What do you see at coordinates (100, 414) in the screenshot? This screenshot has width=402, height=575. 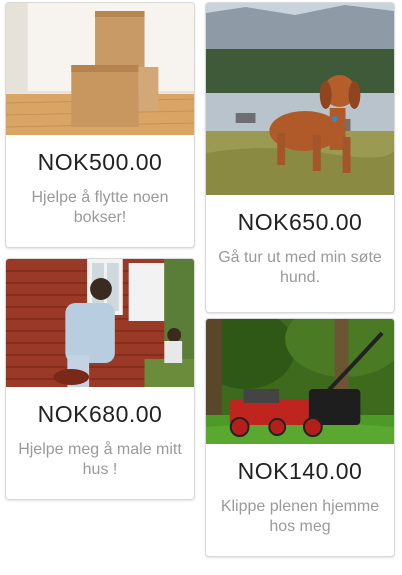 I see `listing-price: NOK680.00` at bounding box center [100, 414].